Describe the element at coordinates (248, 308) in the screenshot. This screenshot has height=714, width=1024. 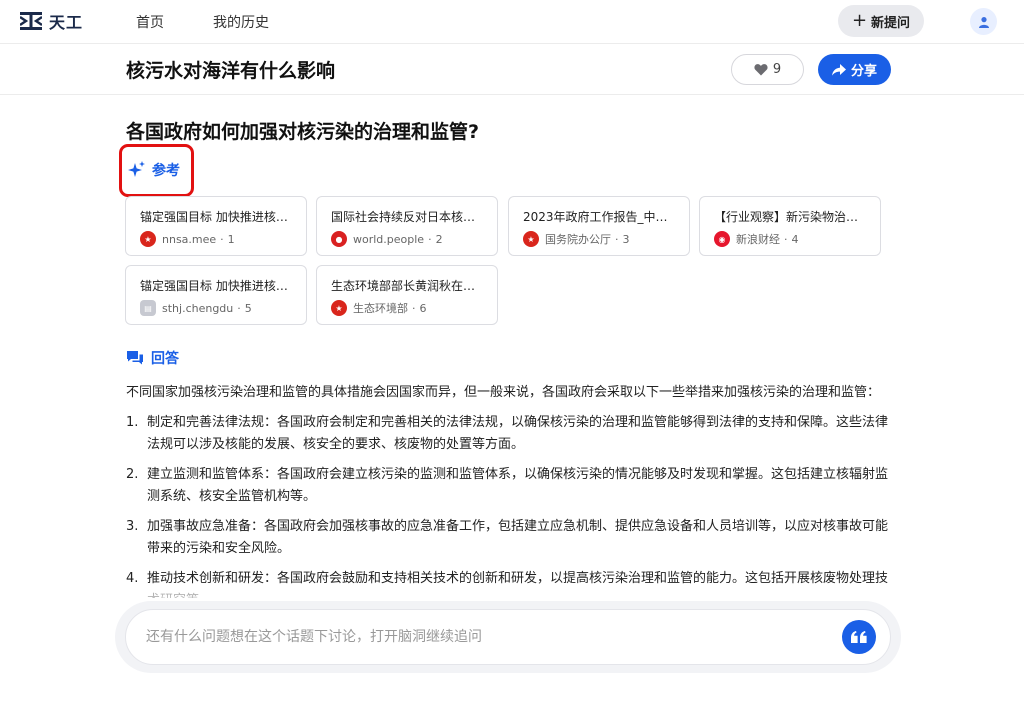
I see `reference-card-index: 5` at that location.